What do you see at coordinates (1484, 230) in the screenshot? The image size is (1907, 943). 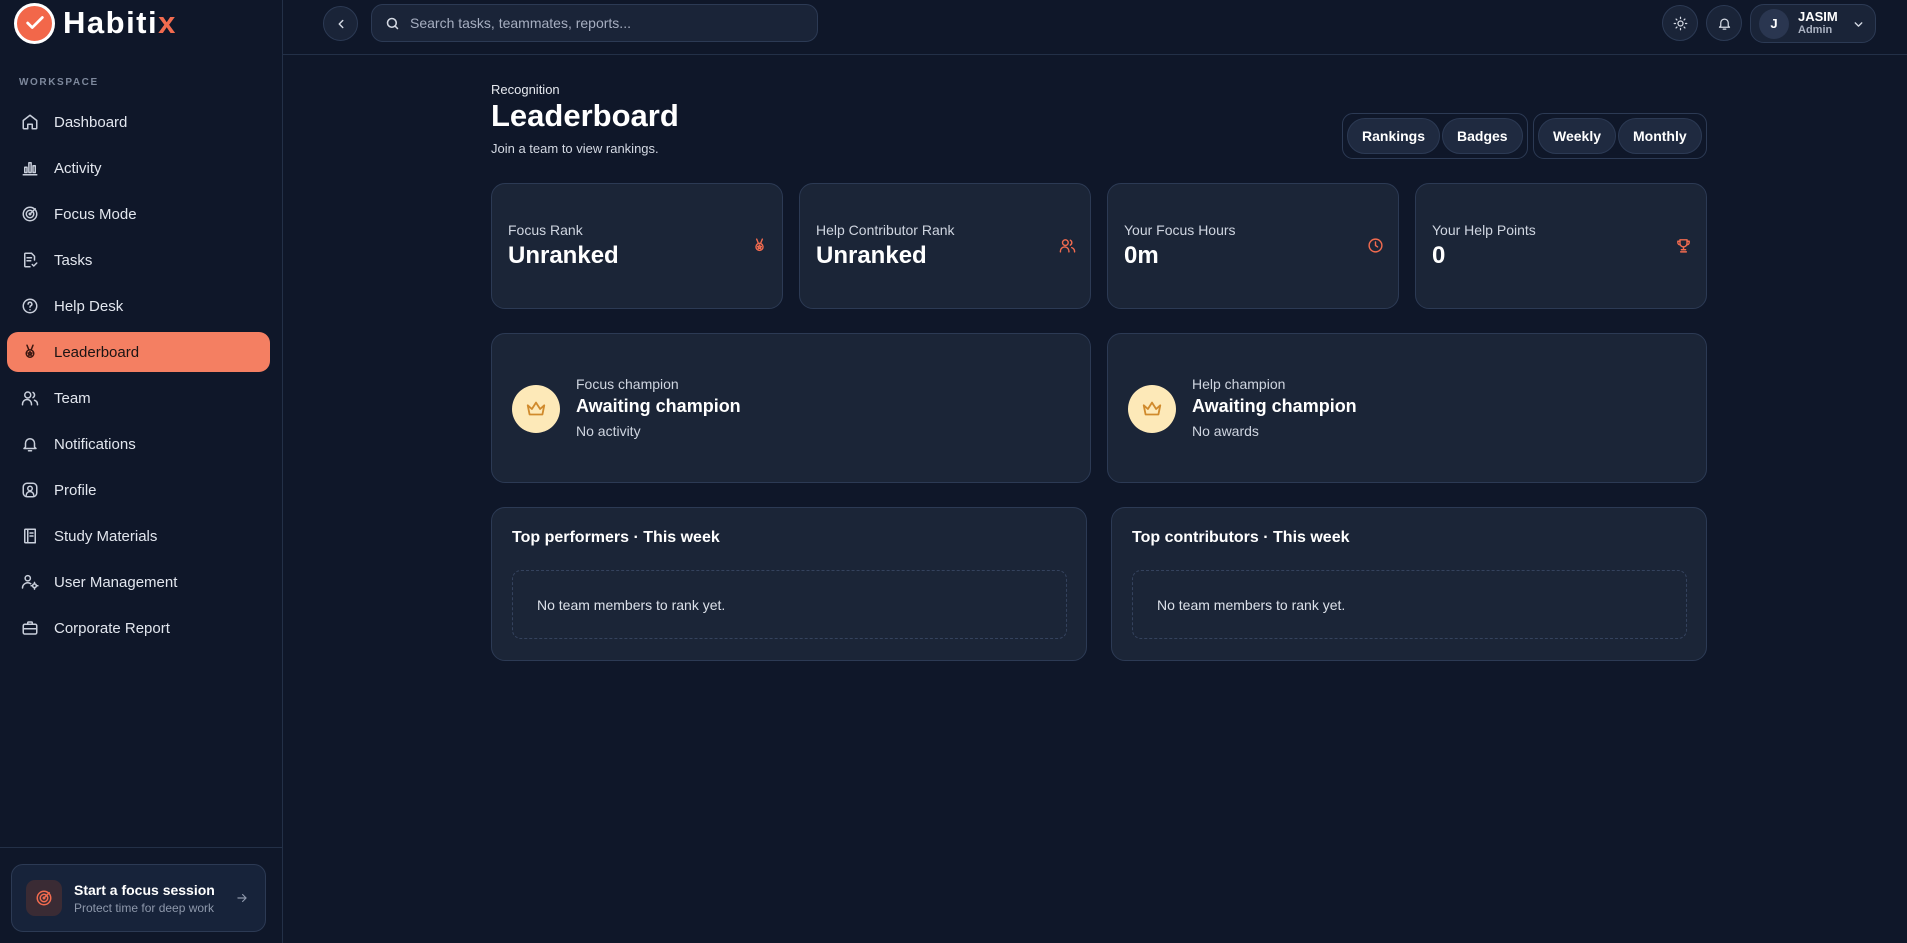 I see `stat-label: Your Help Points` at bounding box center [1484, 230].